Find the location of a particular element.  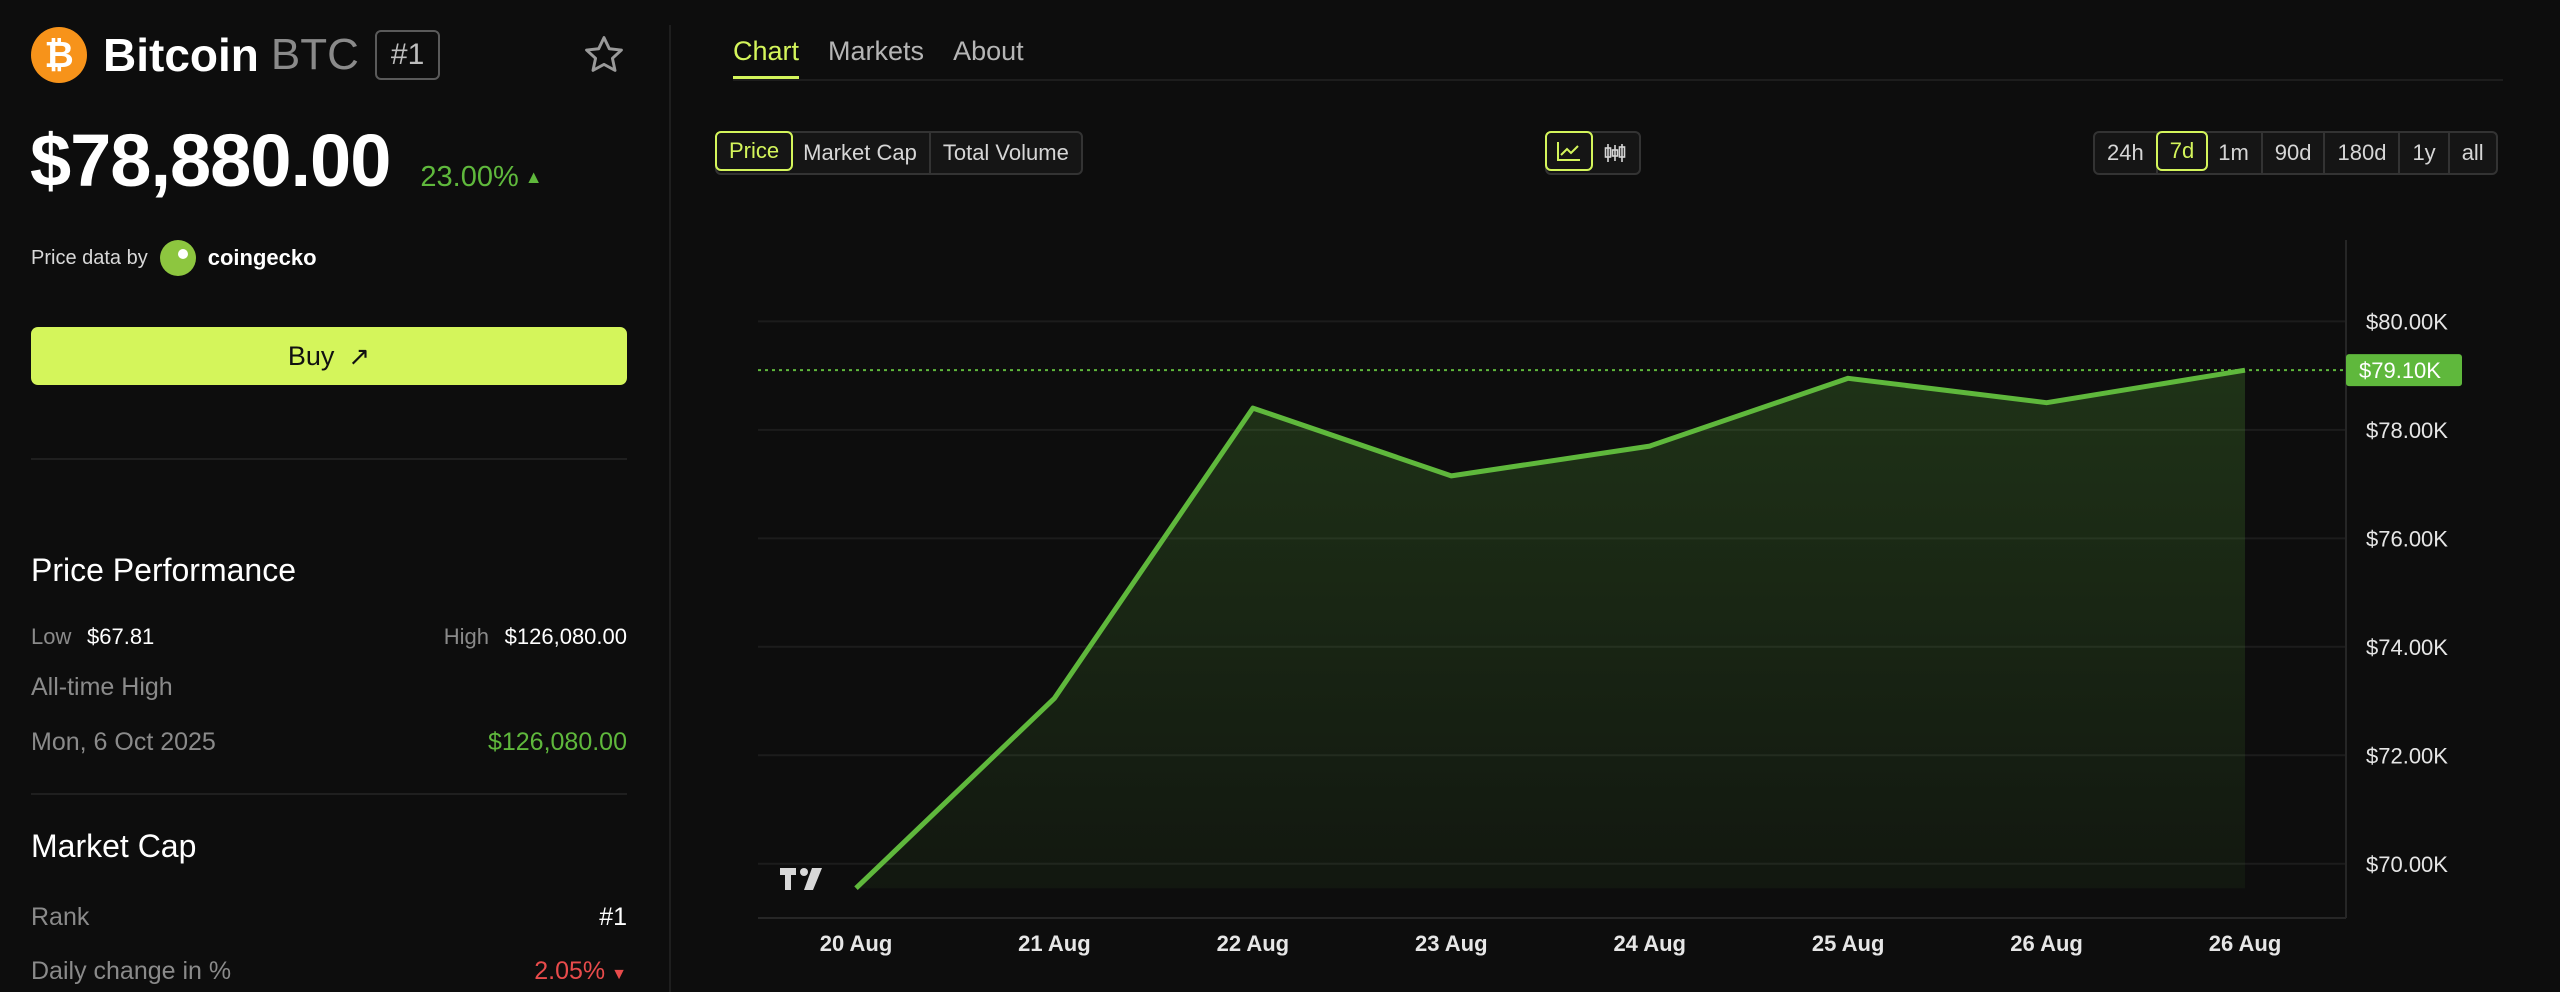

candlestick-button is located at coordinates (1615, 153).